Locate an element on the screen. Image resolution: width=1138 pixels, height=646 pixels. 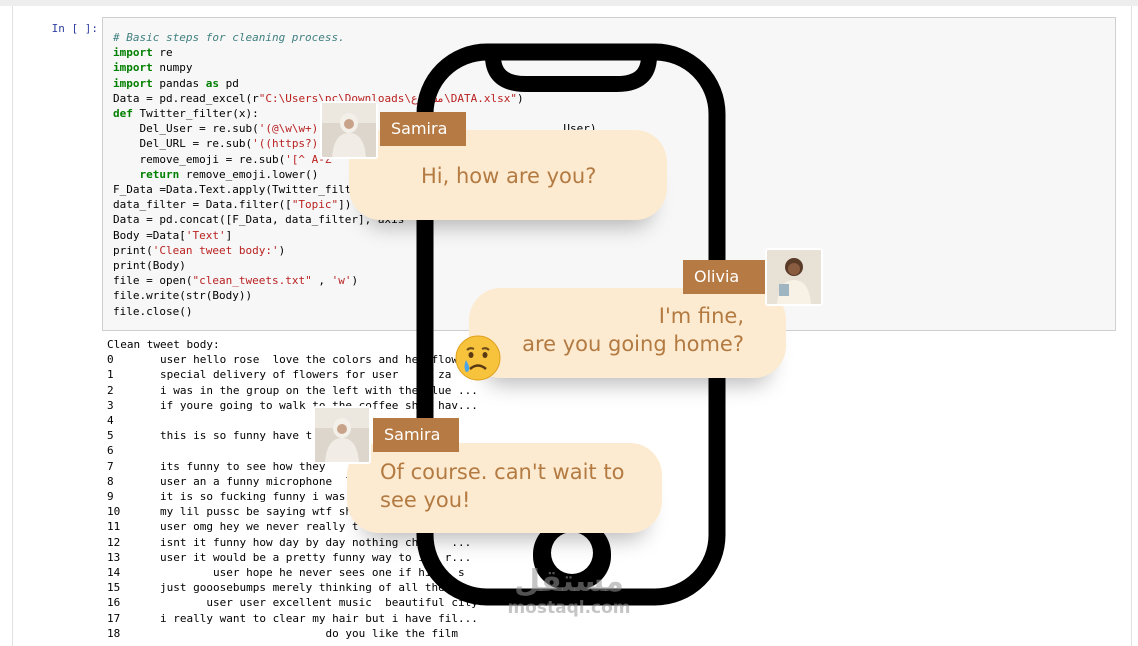
chat-message-text: Hi, how are you? is located at coordinates (509, 176).